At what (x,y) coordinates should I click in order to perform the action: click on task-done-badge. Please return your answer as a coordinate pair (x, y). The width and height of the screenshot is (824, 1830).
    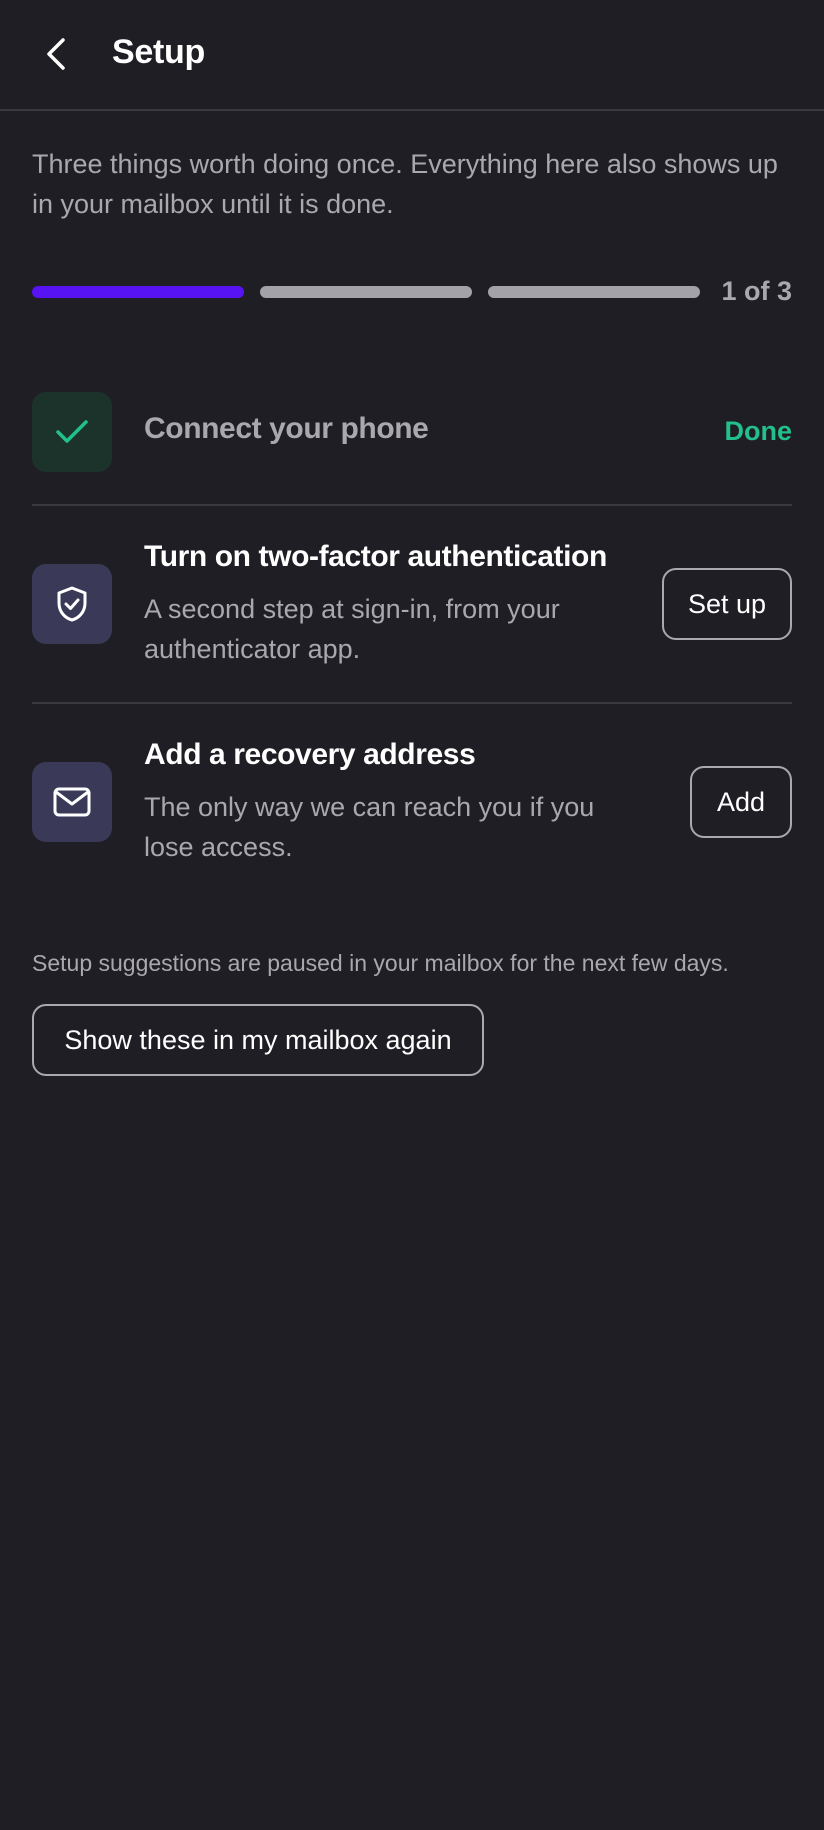
    Looking at the image, I should click on (72, 432).